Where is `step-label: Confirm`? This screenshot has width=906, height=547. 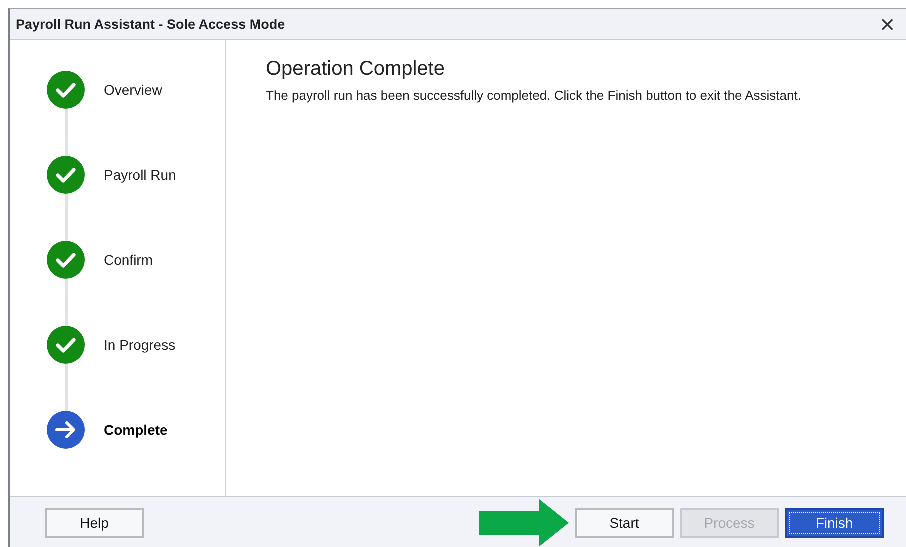 step-label: Confirm is located at coordinates (129, 260).